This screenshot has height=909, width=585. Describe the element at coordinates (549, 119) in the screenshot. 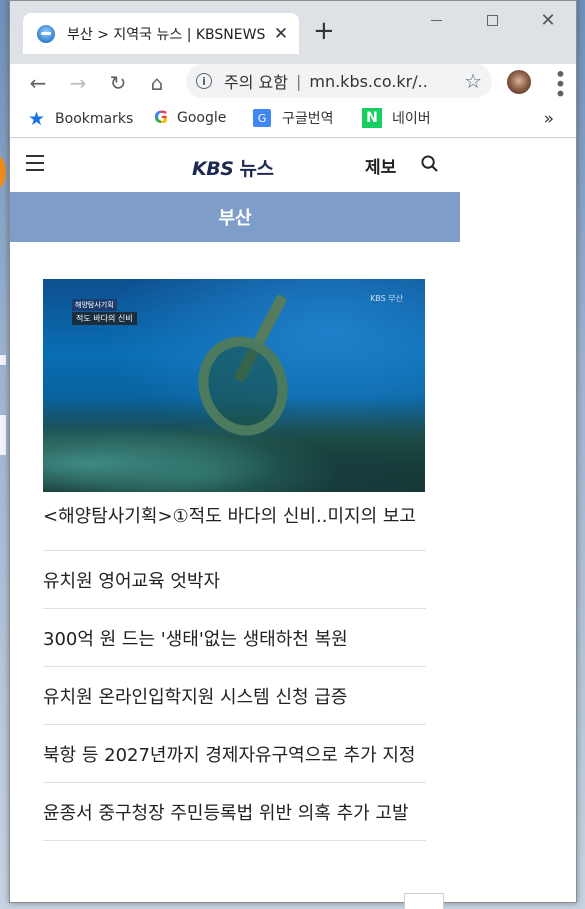

I see `bookmarks-overflow-icon: »` at that location.